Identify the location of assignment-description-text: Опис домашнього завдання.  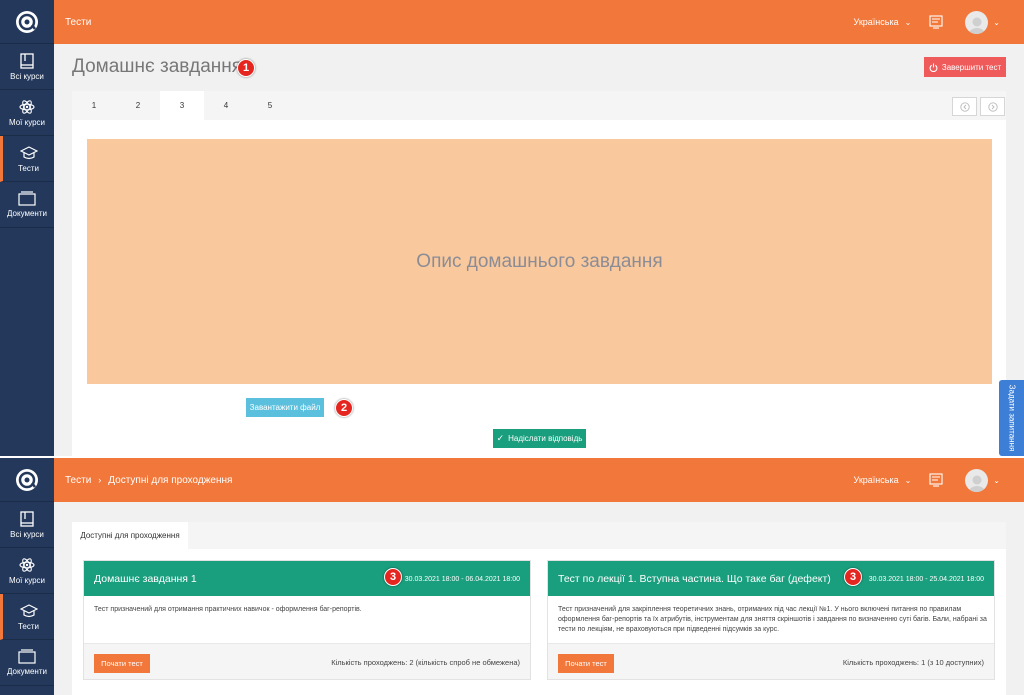
(539, 261).